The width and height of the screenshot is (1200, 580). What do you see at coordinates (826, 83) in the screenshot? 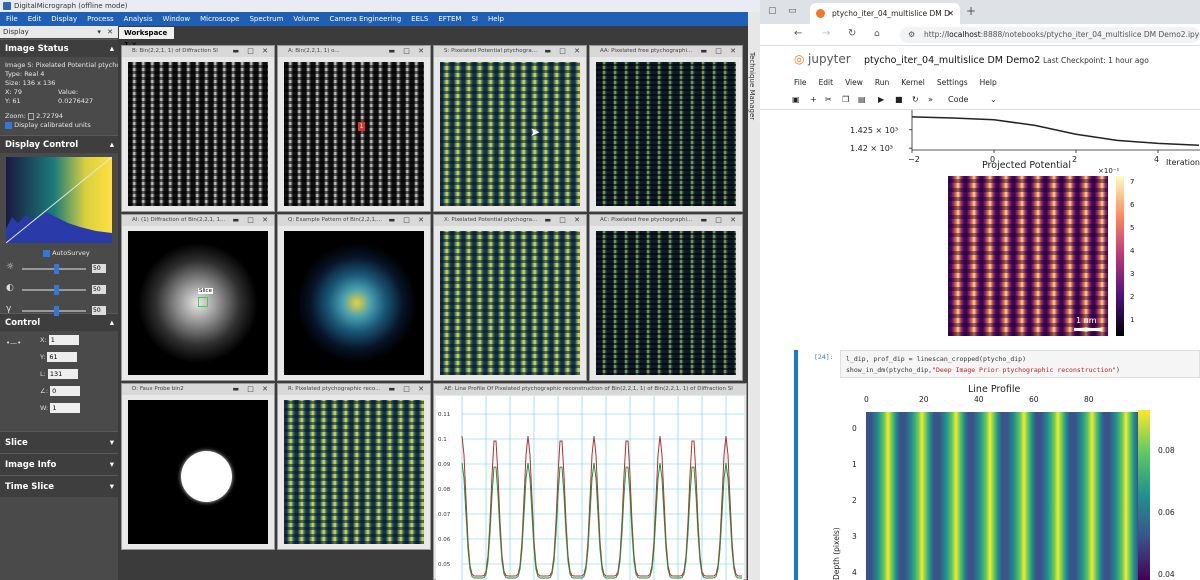
I see `jupyter-menu-item: Edit` at bounding box center [826, 83].